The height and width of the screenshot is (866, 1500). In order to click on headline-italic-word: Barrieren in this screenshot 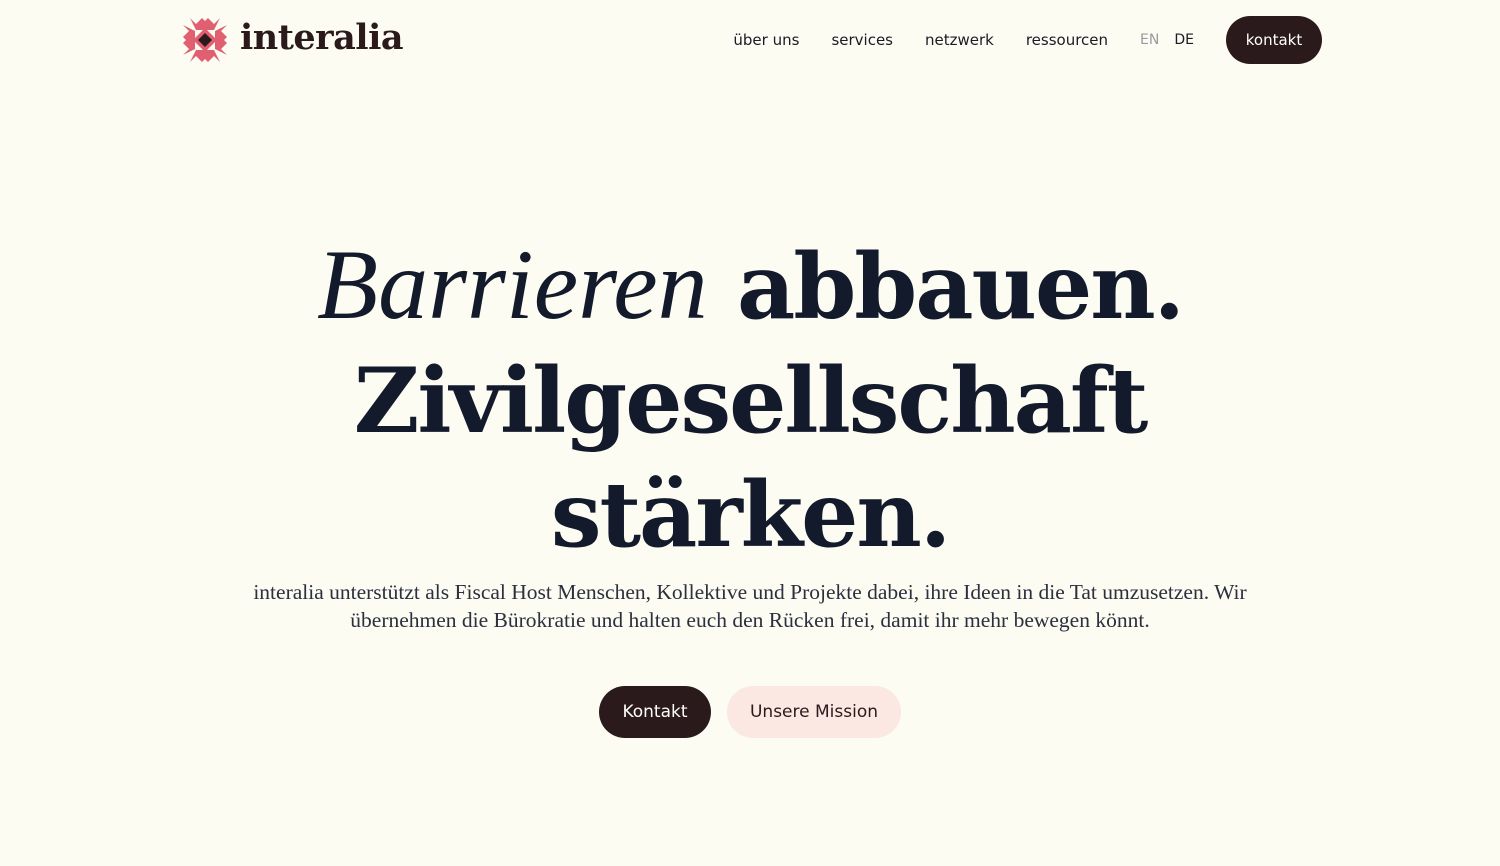, I will do `click(512, 284)`.